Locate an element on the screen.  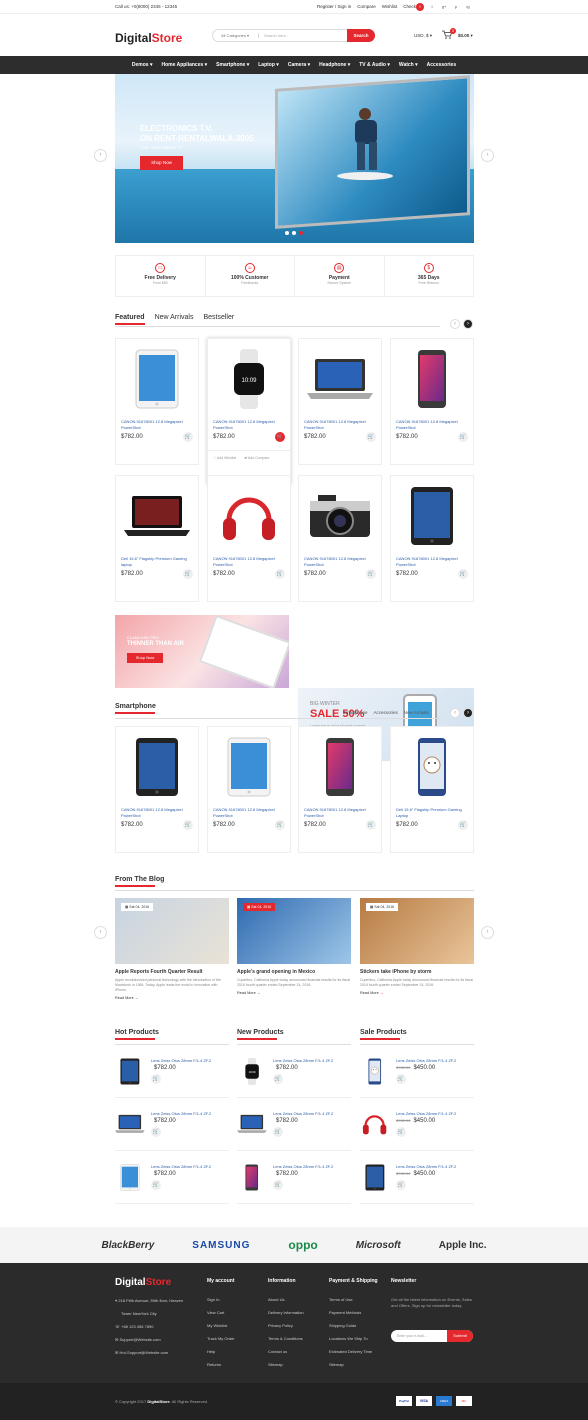
hero-shop-now-button: Shop Now is located at coordinates (161, 163).